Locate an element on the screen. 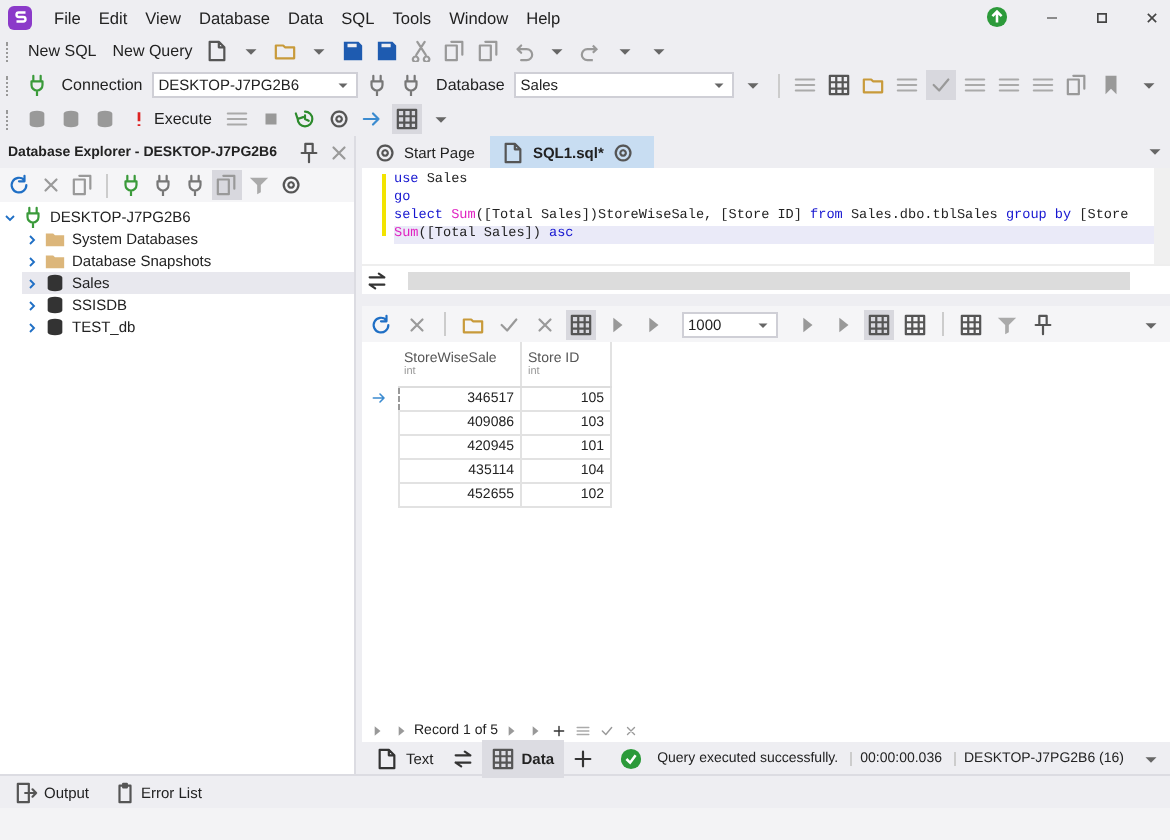 This screenshot has height=840, width=1170. menu-item: File is located at coordinates (67, 17).